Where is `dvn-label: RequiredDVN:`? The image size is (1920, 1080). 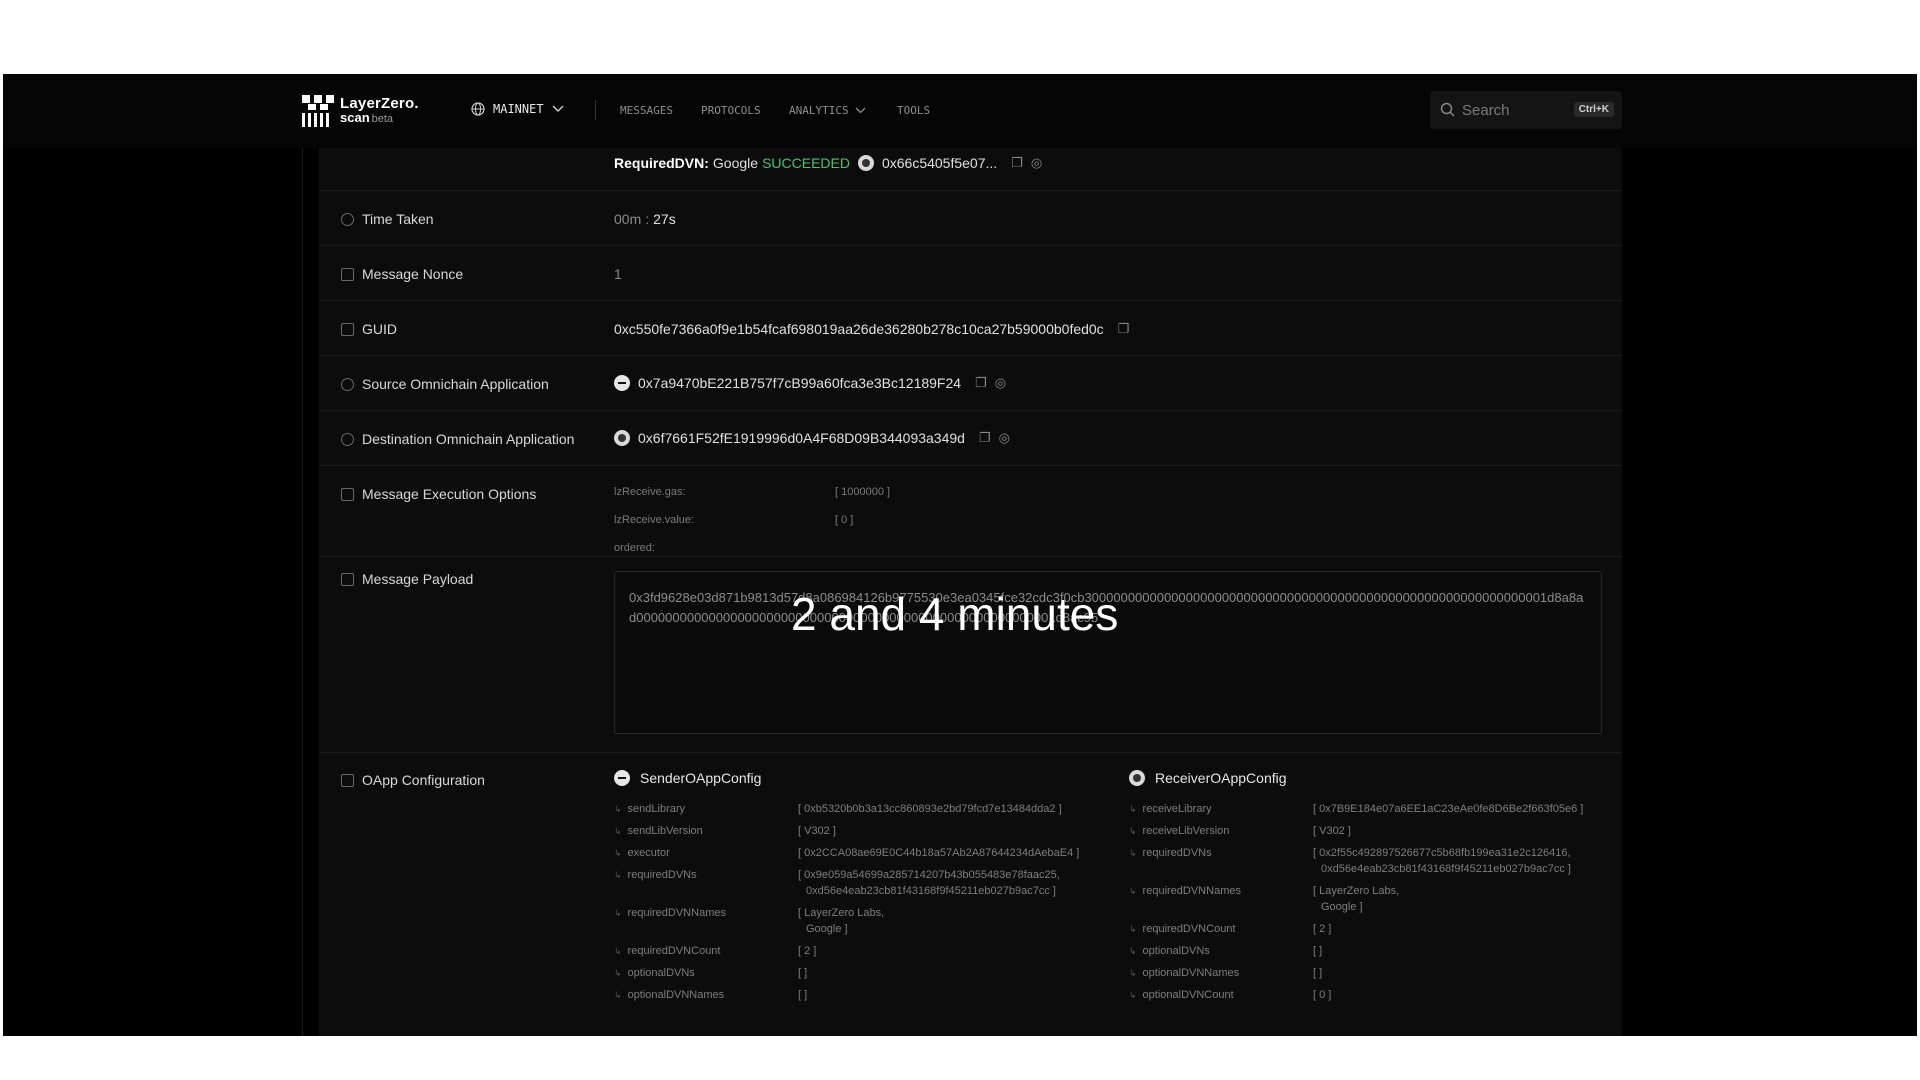
dvn-label: RequiredDVN: is located at coordinates (661, 163).